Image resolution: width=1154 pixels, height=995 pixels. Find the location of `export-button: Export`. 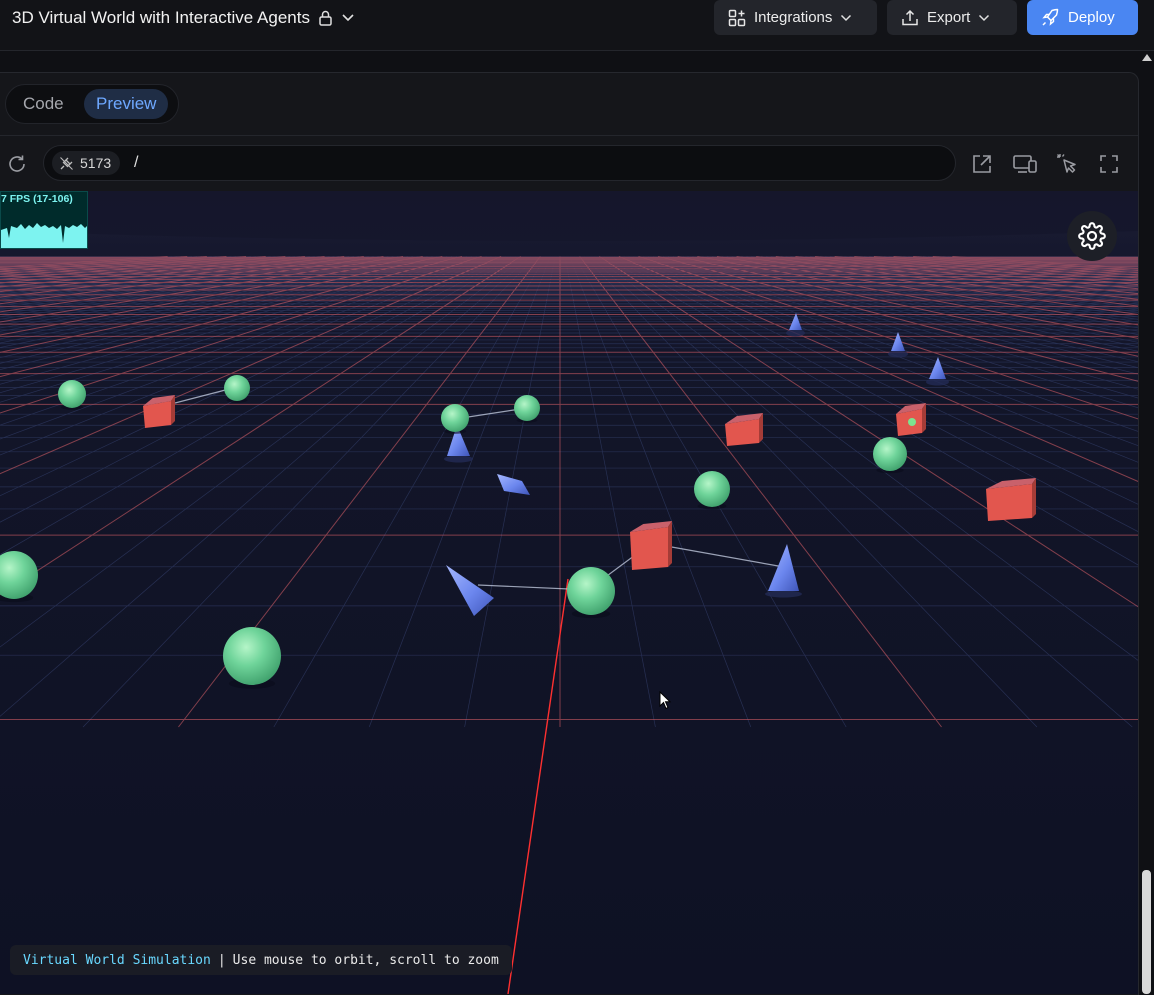

export-button: Export is located at coordinates (952, 17).